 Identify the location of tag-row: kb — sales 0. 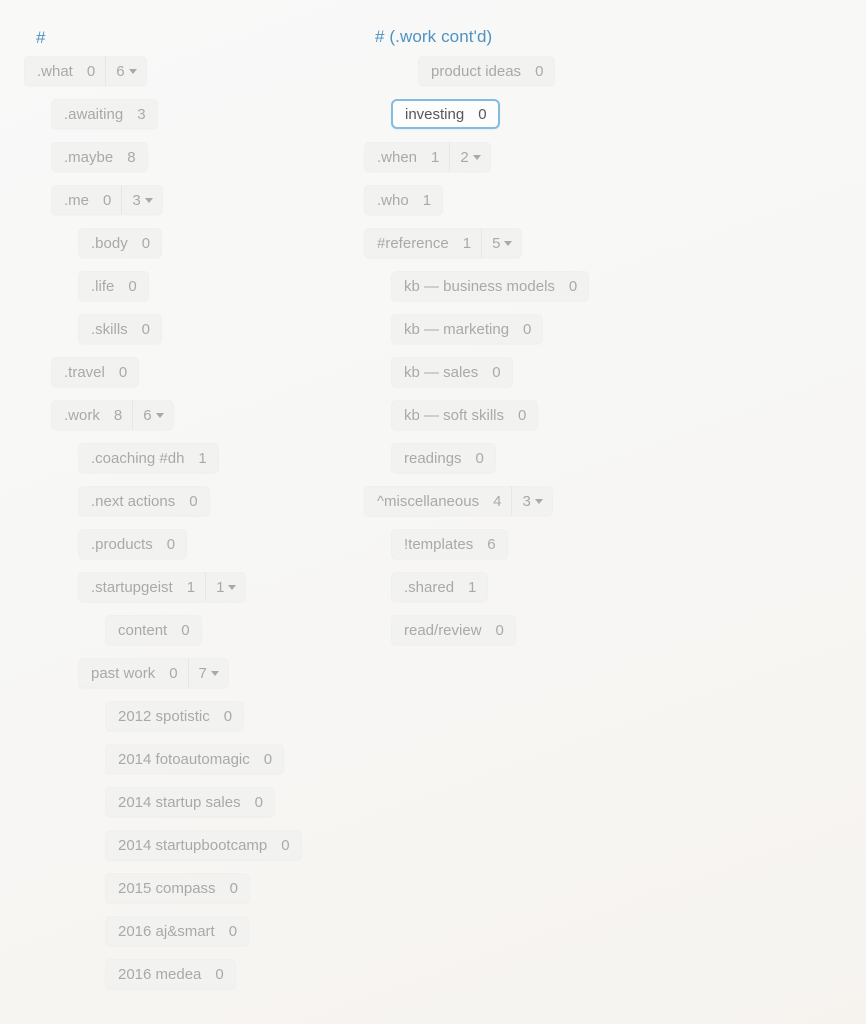
(452, 372).